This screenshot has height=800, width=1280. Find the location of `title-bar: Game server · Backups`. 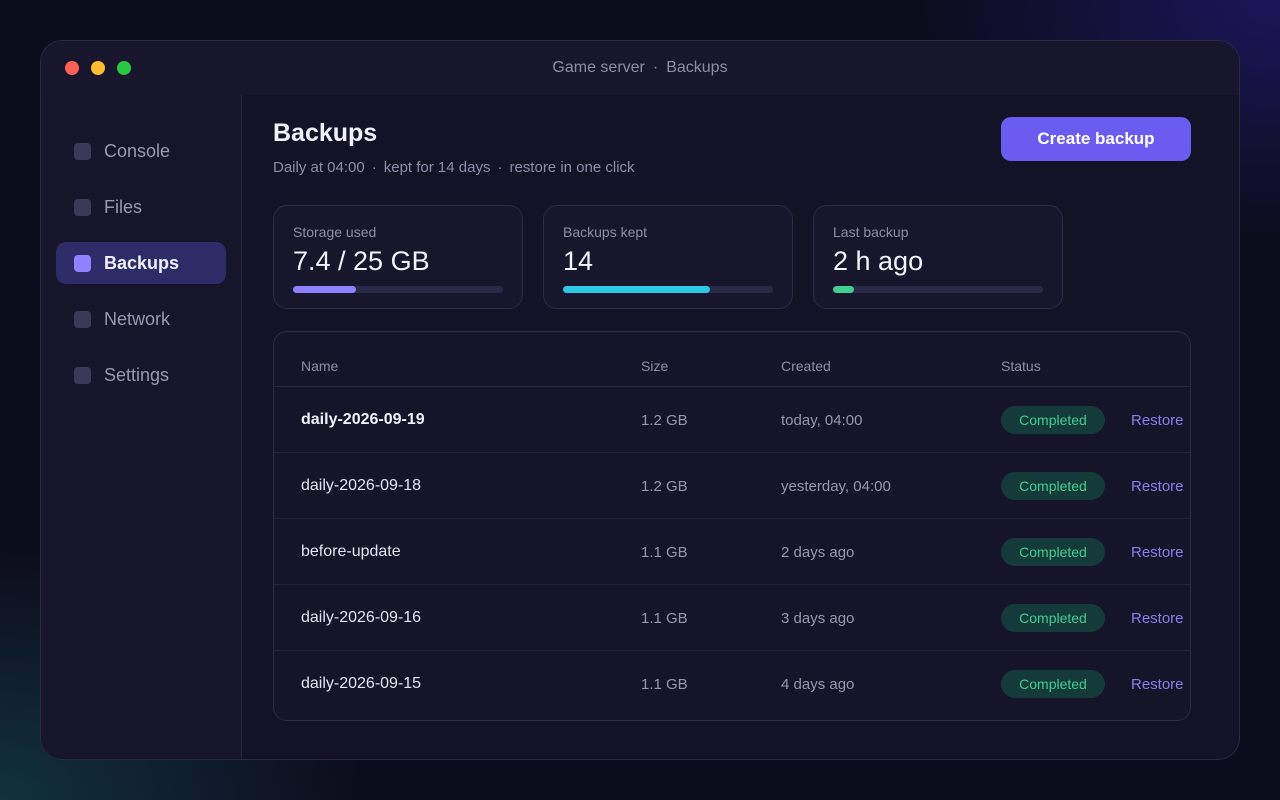

title-bar: Game server · Backups is located at coordinates (640, 68).